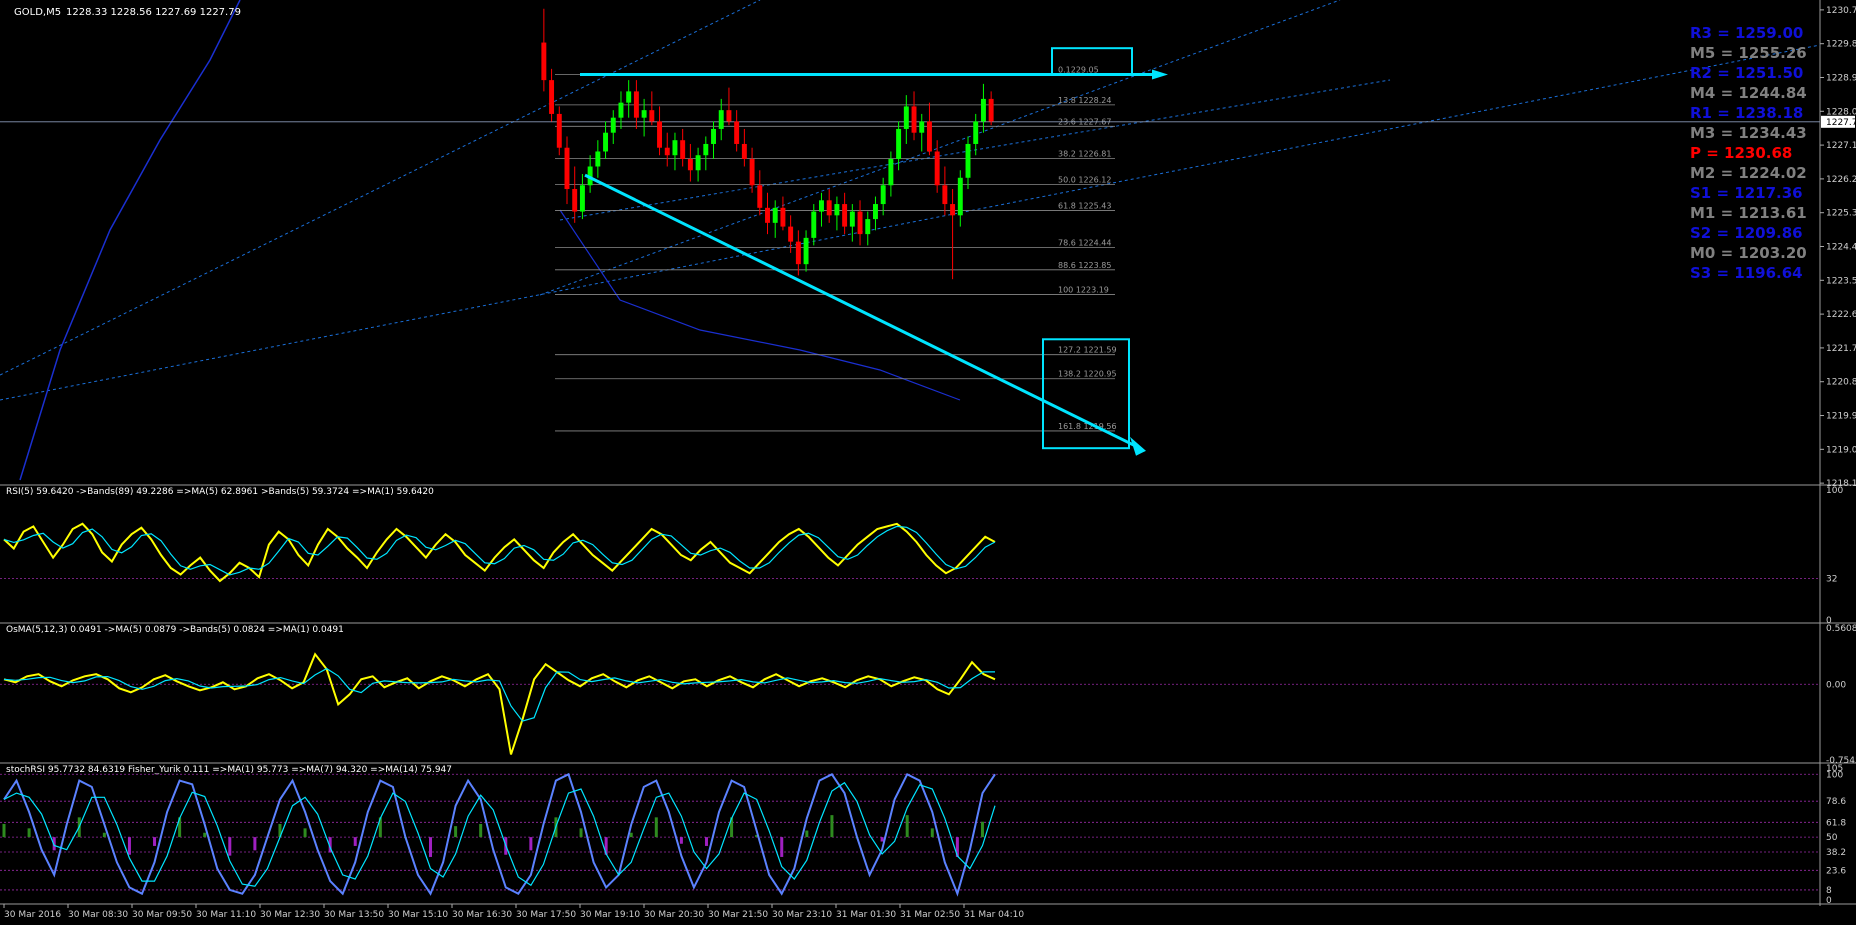  I want to click on price-tick-label: 1228.97, so click(1841, 78).